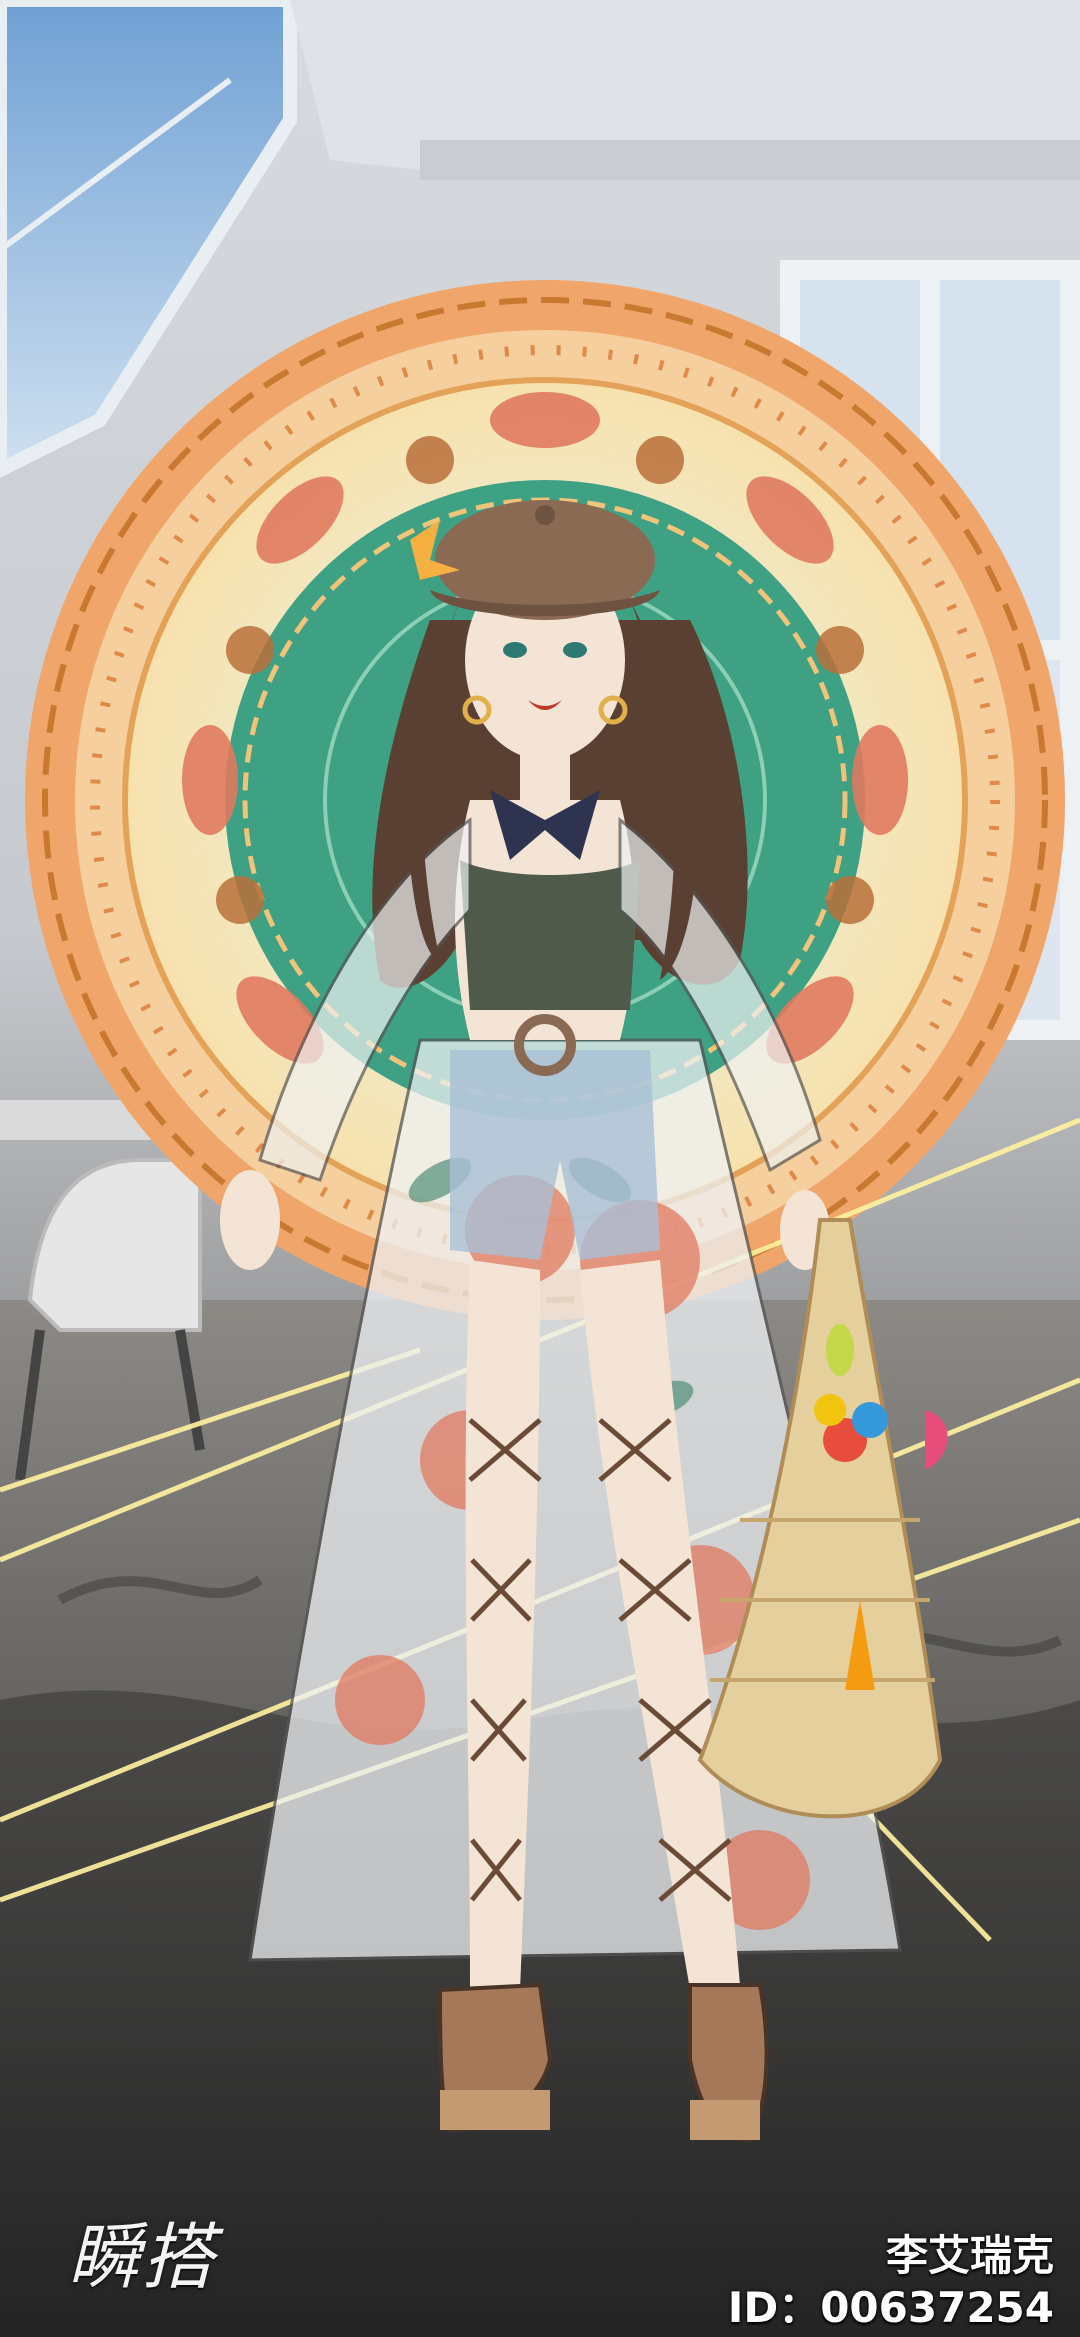 This screenshot has height=2337, width=1080. I want to click on ceiling-beam, so click(750, 160).